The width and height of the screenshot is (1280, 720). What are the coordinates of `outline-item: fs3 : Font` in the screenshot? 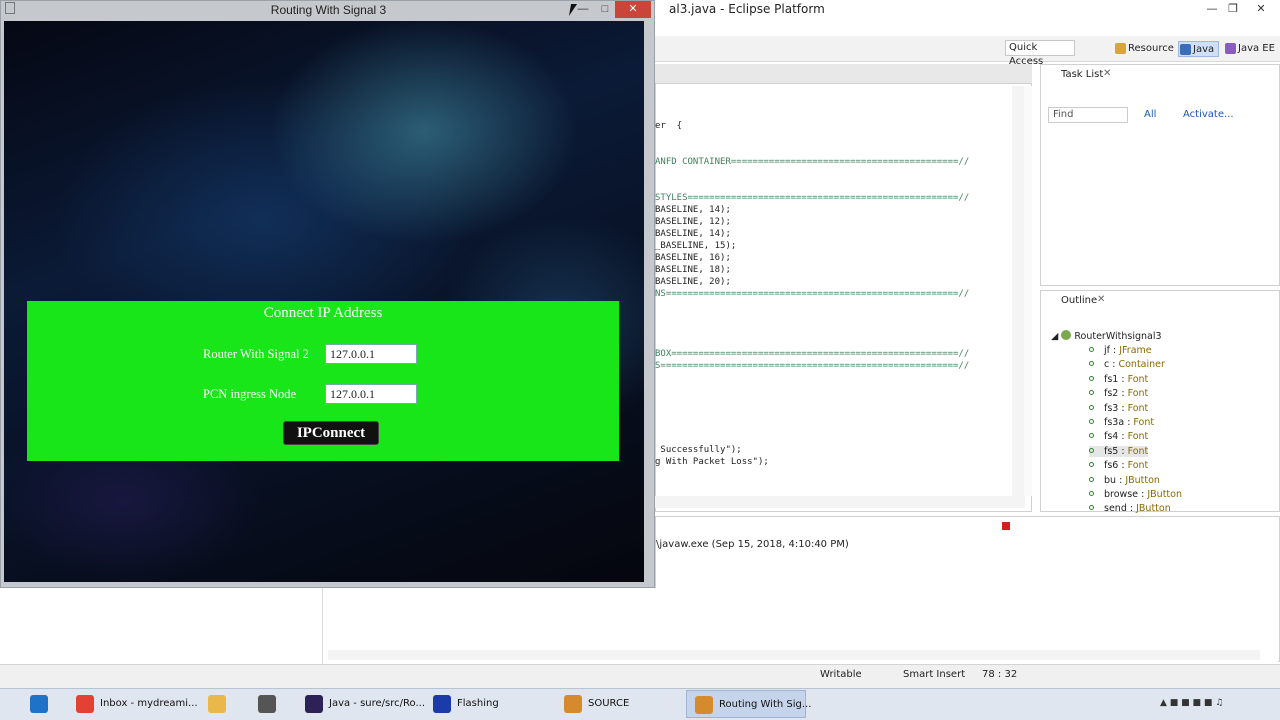 It's located at (1118, 408).